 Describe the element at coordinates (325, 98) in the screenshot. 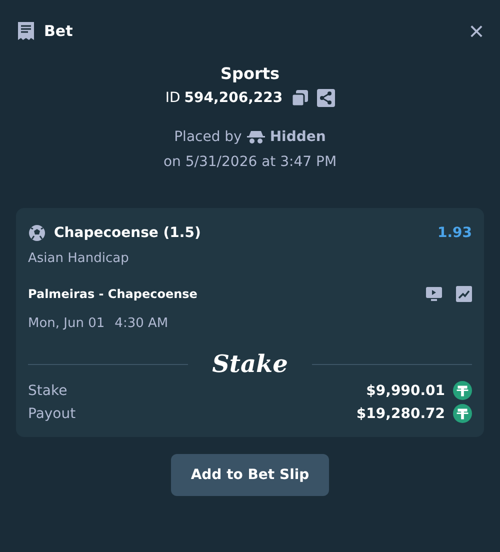

I see `share-icon` at that location.